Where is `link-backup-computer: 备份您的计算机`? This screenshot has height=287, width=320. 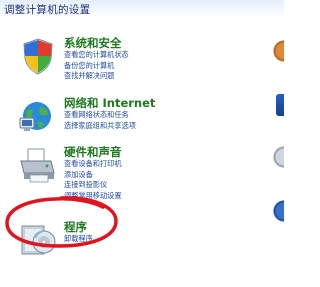 link-backup-computer: 备份您的计算机 is located at coordinates (96, 66).